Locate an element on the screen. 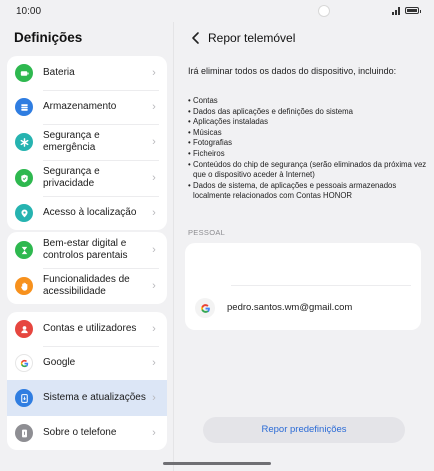 This screenshot has width=434, height=471. sidebar-item-label: Segurança e emergência is located at coordinates (71, 141).